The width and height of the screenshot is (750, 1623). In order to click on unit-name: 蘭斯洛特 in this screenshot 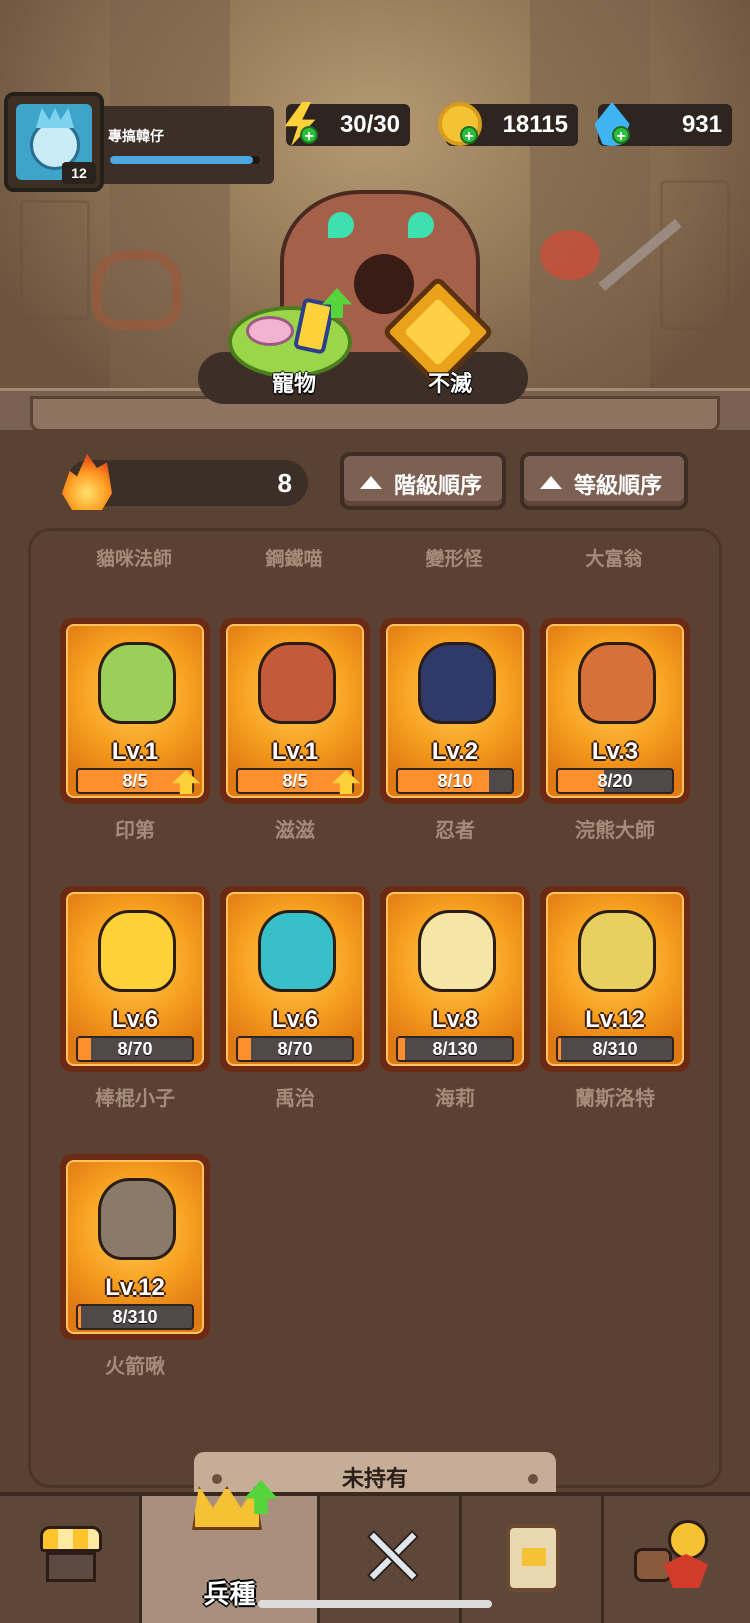, I will do `click(615, 1099)`.